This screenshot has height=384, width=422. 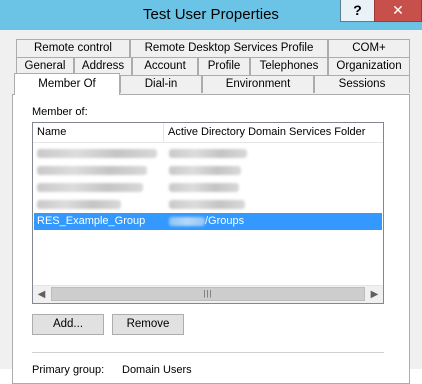 What do you see at coordinates (362, 84) in the screenshot?
I see `tab-sessions: Sessions` at bounding box center [362, 84].